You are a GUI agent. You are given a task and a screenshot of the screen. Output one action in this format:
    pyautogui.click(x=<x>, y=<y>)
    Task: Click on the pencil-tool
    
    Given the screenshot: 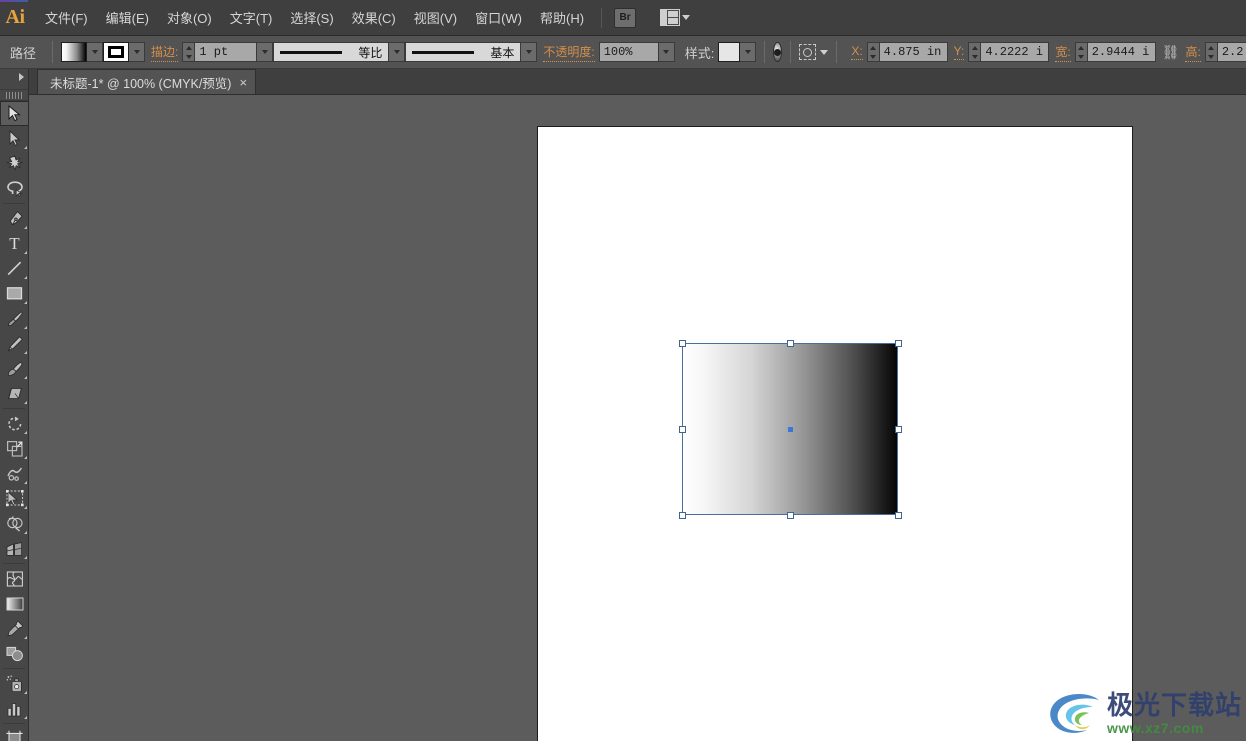 What is the action you would take?
    pyautogui.click(x=14, y=343)
    